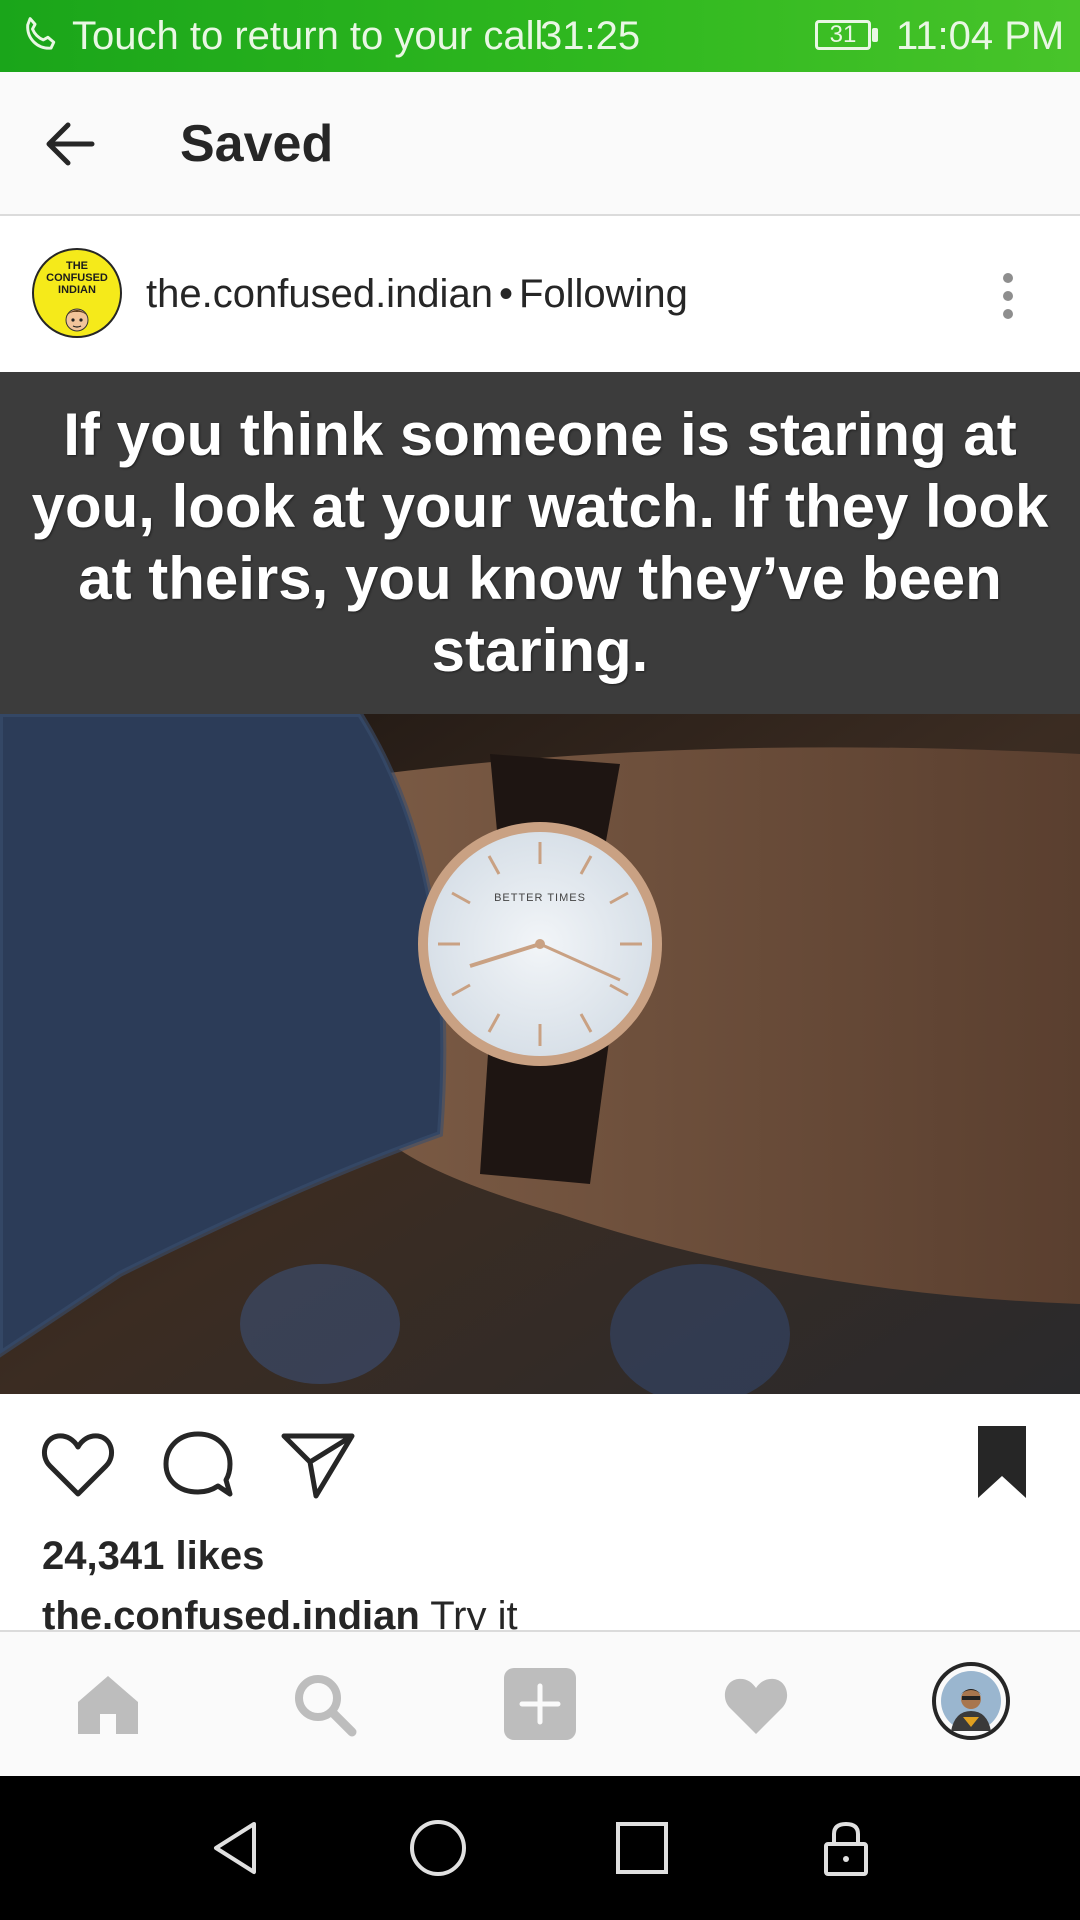  I want to click on post-username: the.confused.indian, so click(319, 294).